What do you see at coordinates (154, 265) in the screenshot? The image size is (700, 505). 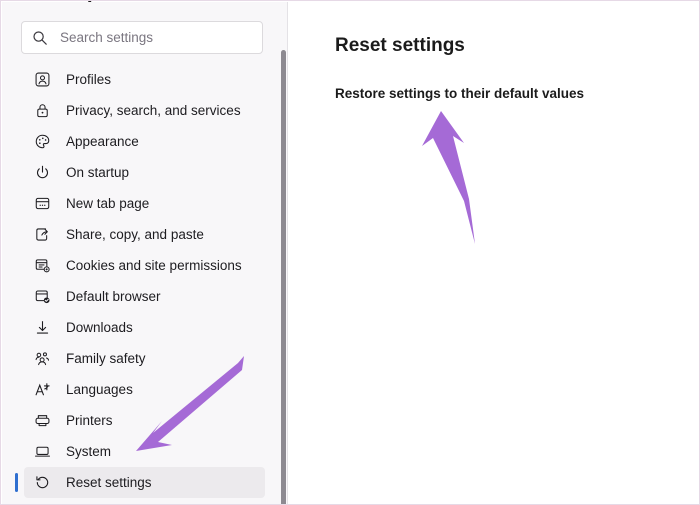 I see `sidebar-item-label: Cookies and site permissions` at bounding box center [154, 265].